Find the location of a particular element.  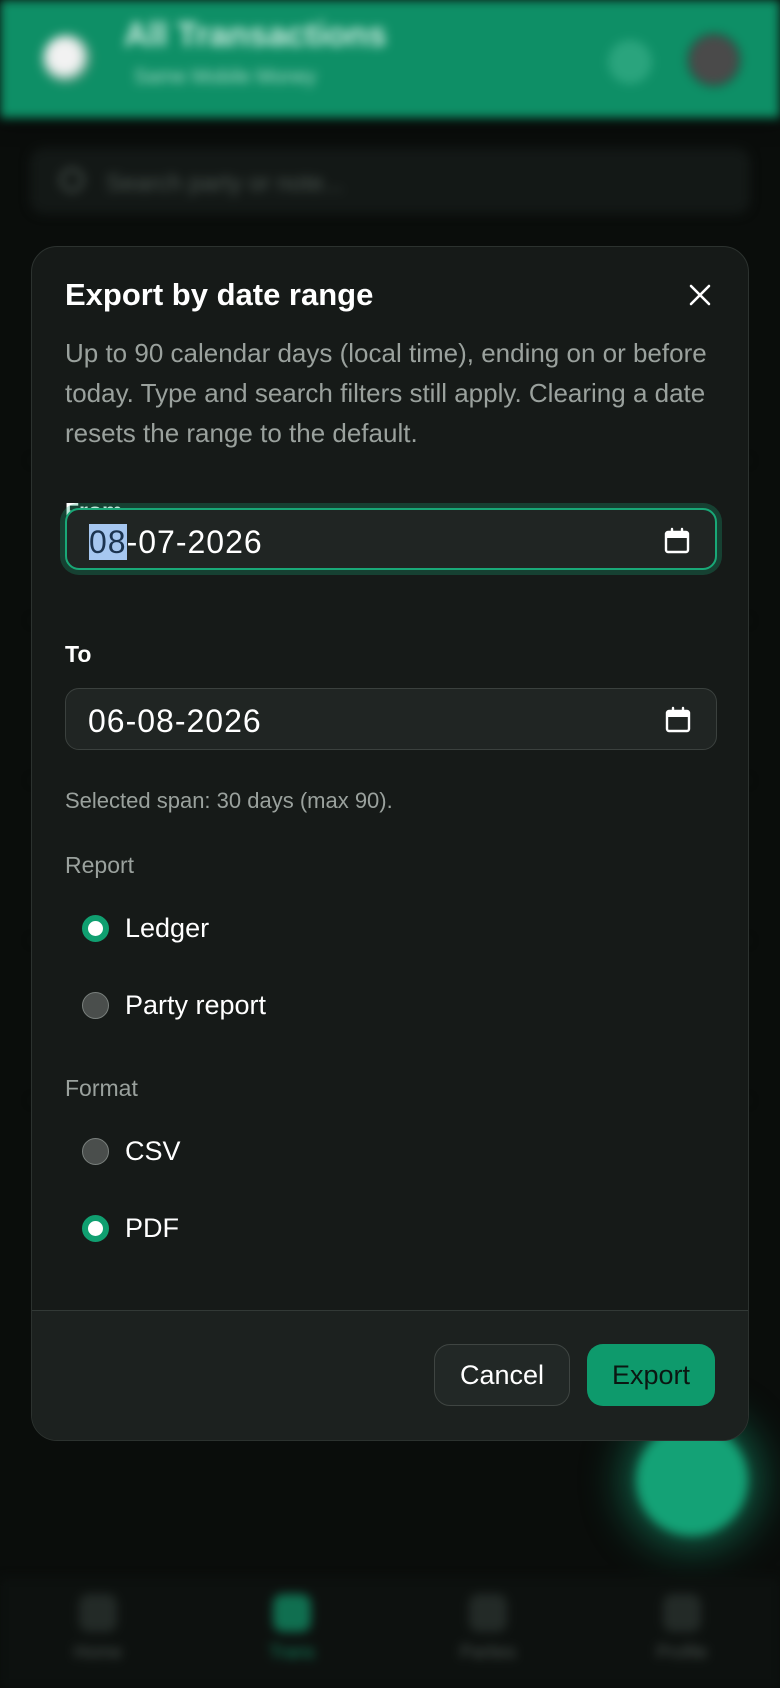

app-title: All Transactions is located at coordinates (255, 35).